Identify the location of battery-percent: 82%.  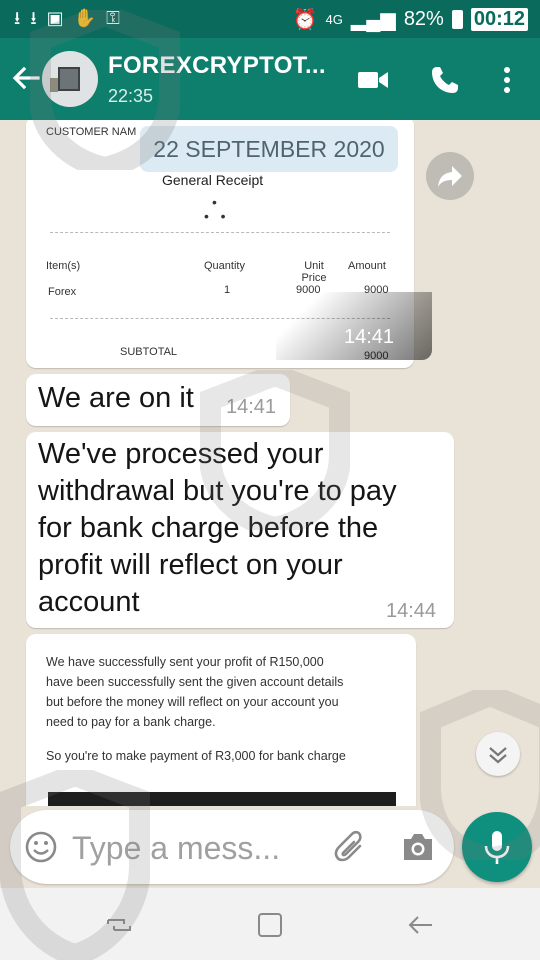
(423, 19).